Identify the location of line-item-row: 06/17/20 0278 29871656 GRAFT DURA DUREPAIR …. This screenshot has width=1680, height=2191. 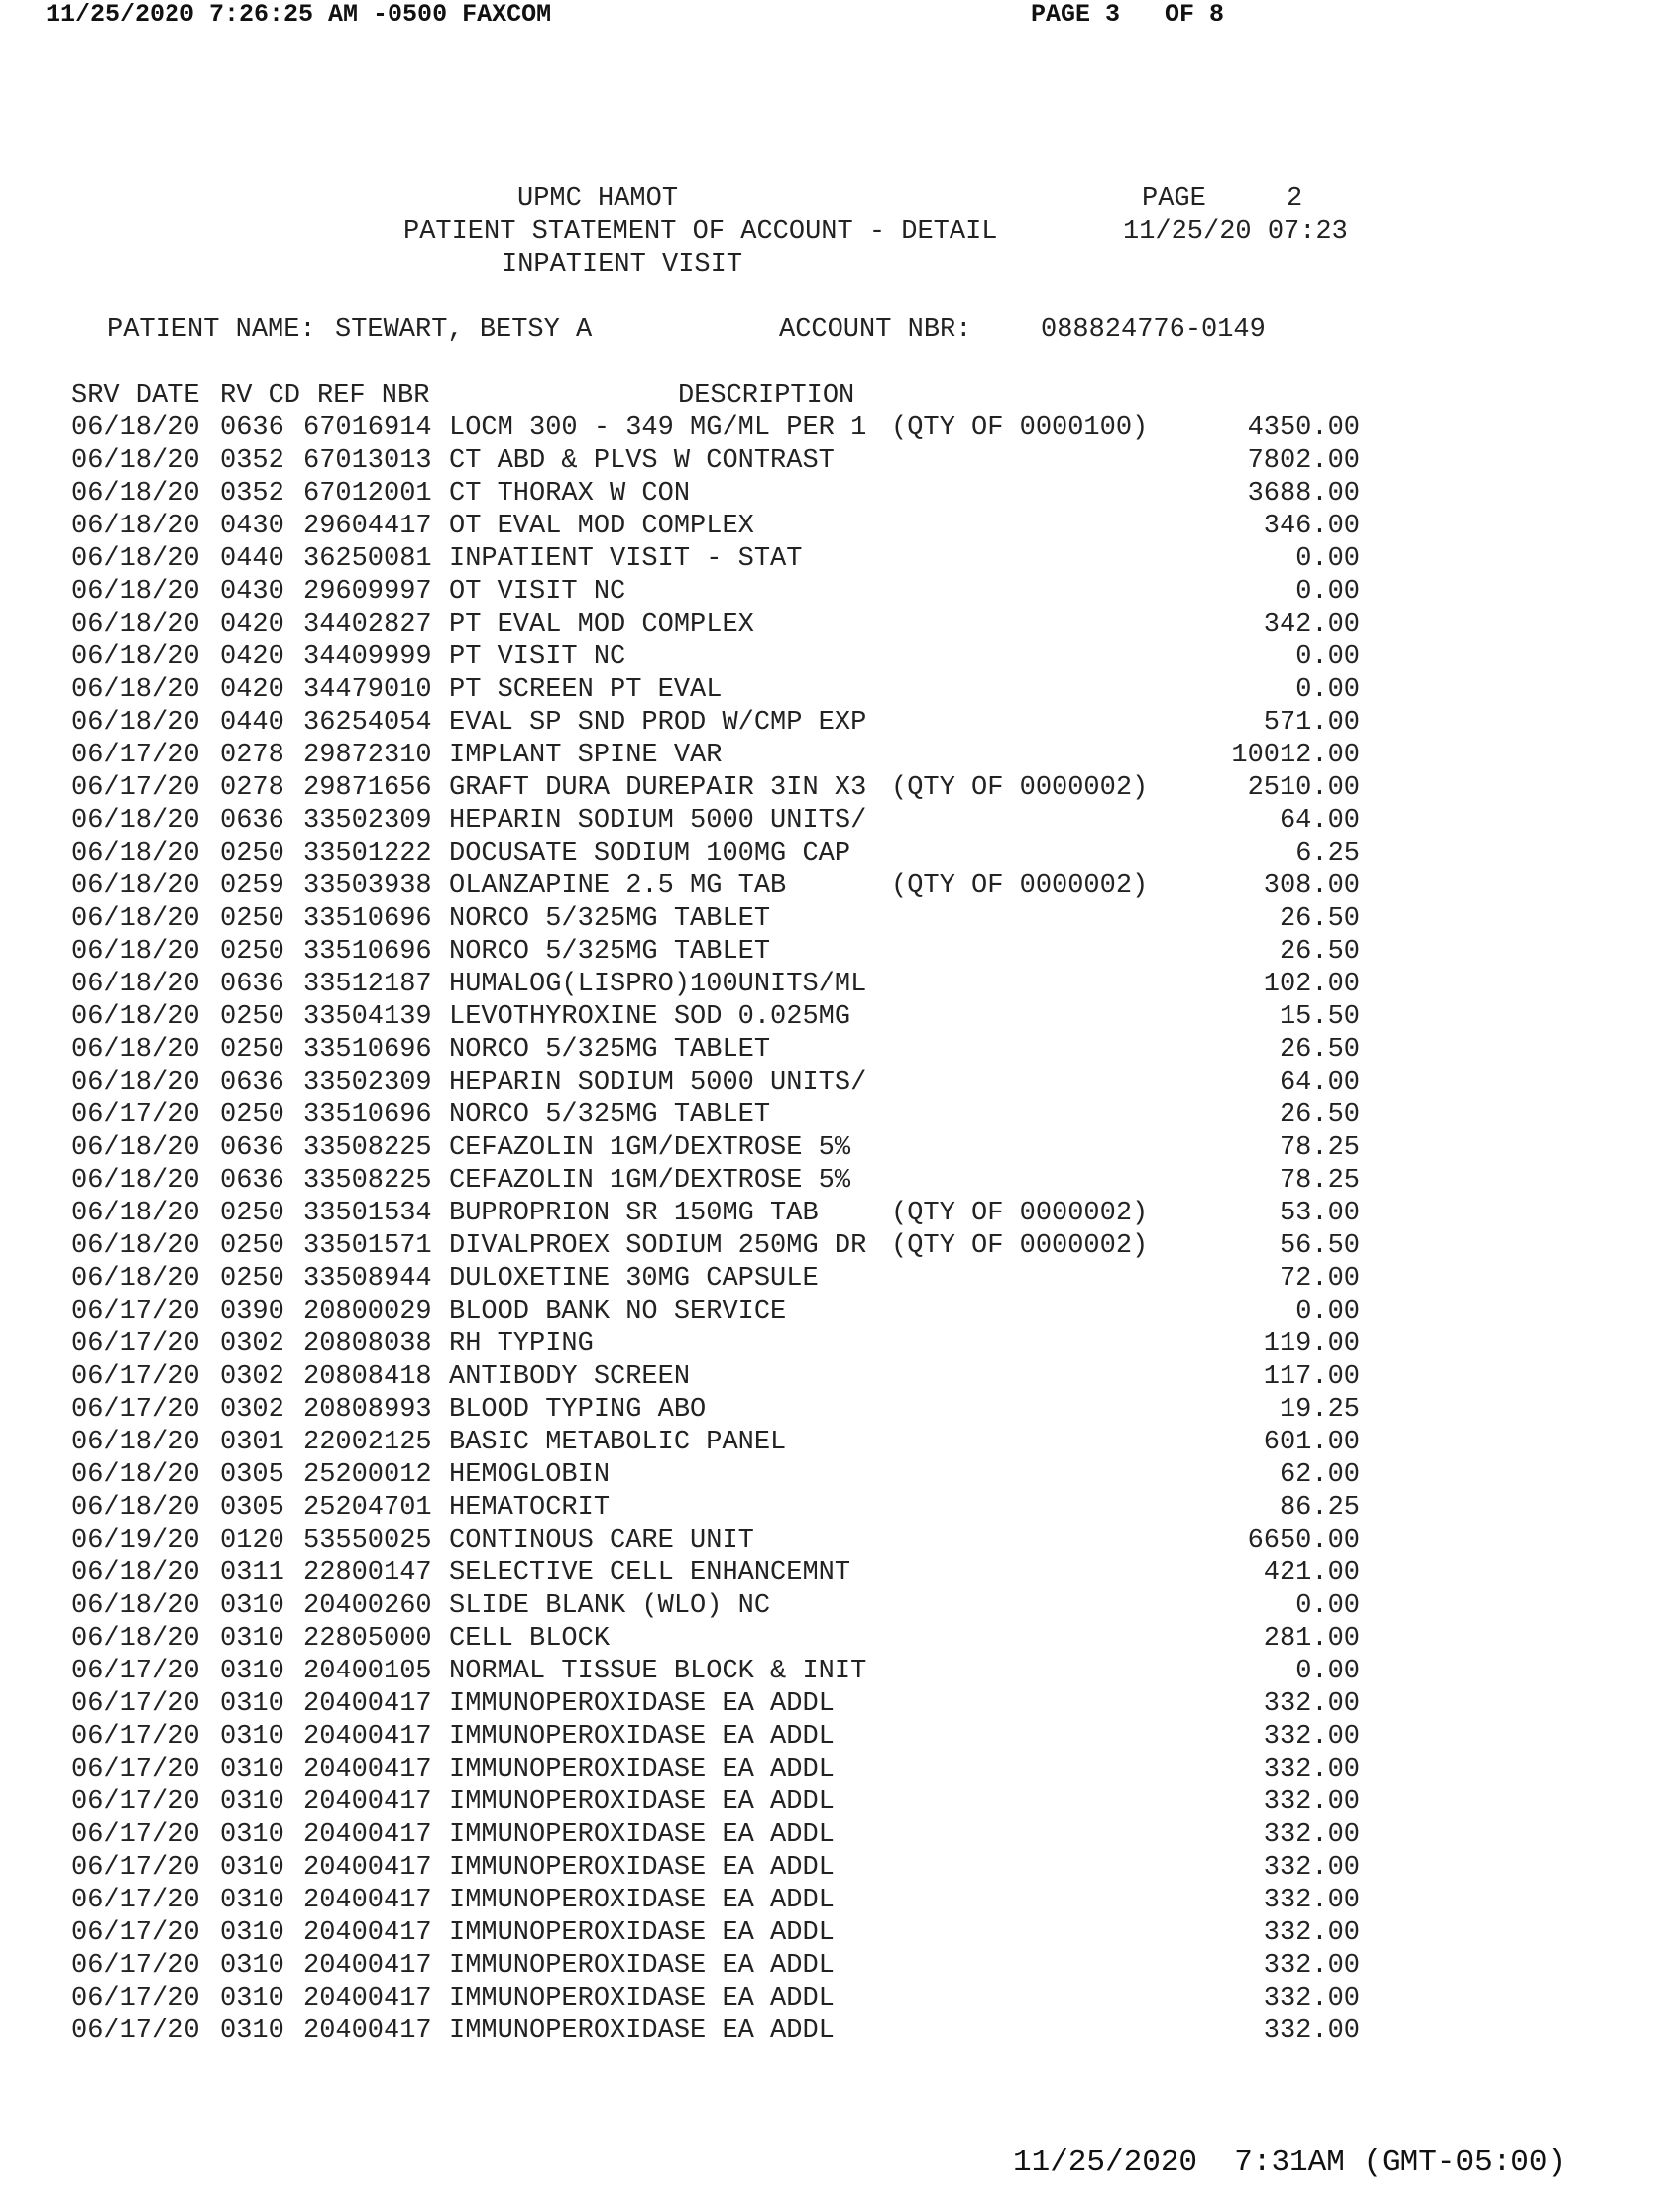
(715, 789).